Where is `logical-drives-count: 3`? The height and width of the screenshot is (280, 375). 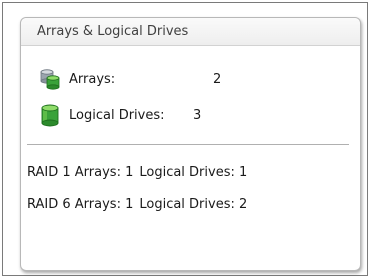 logical-drives-count: 3 is located at coordinates (197, 115).